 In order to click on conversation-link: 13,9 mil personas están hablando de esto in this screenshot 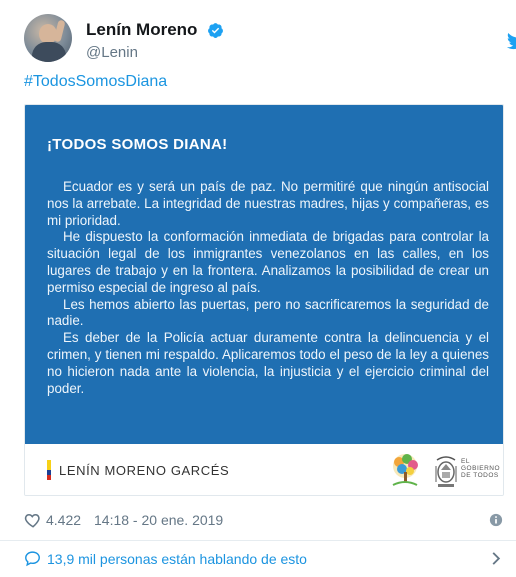, I will do `click(264, 559)`.